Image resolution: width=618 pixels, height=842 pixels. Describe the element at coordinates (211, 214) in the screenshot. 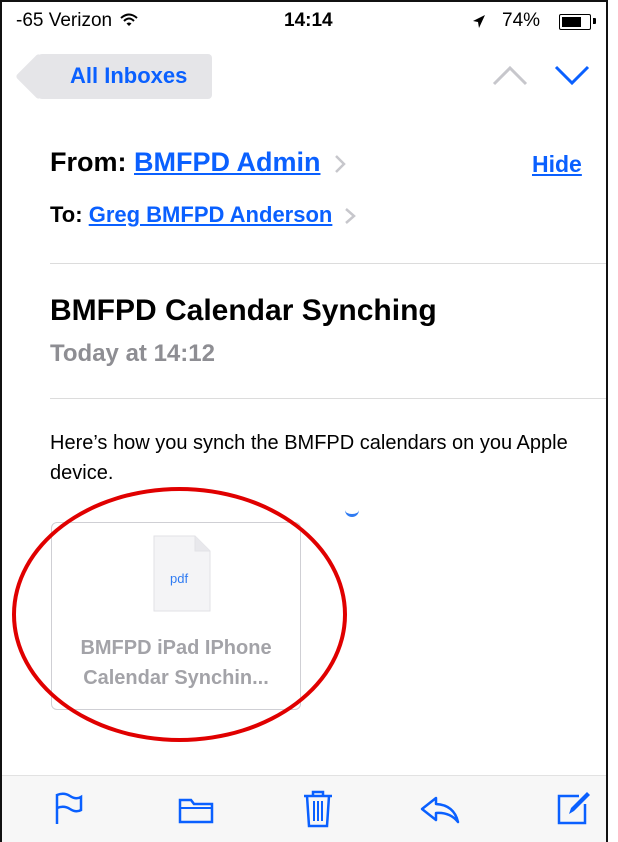

I see `recipient-link: Greg BMFPD Anderson` at that location.